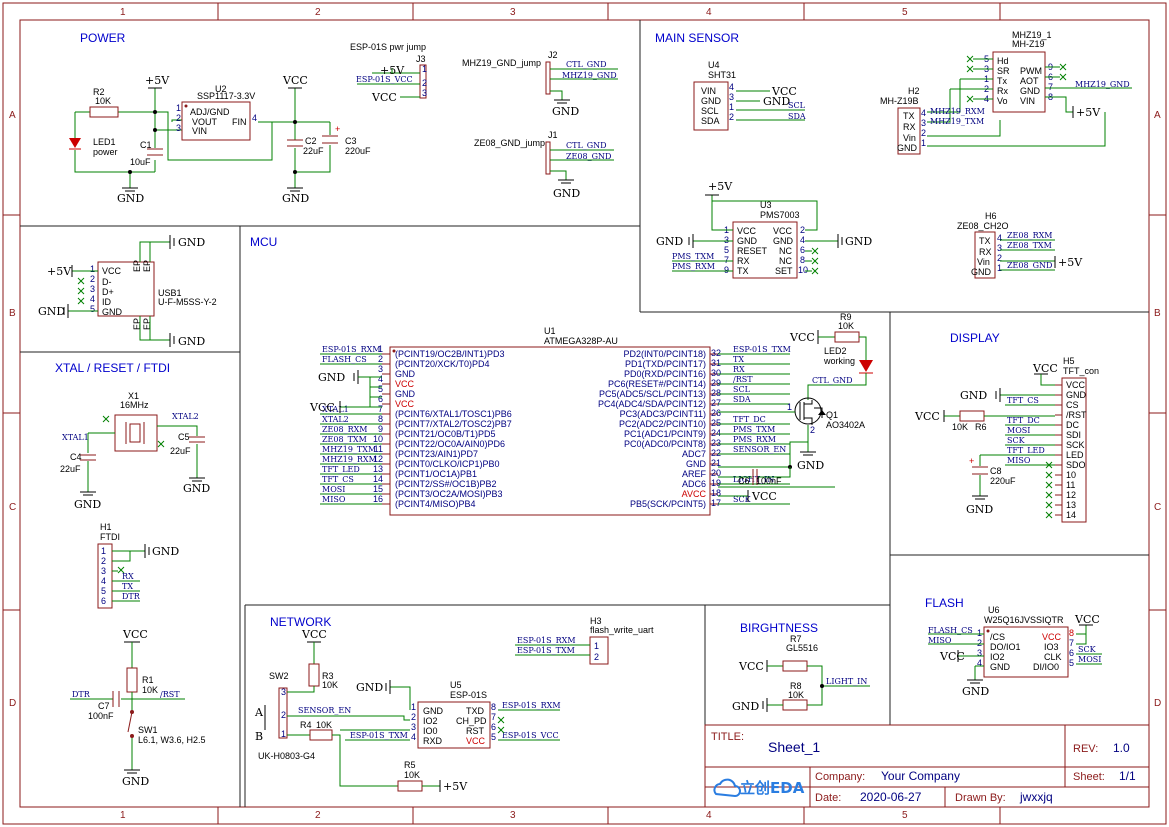  Describe the element at coordinates (716, 353) in the screenshot. I see `mcu-pin-num-32: 32` at that location.